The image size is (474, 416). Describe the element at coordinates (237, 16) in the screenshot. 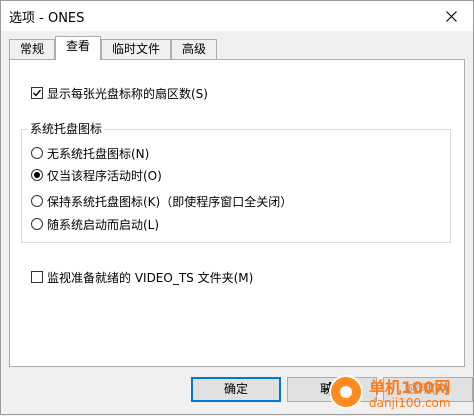

I see `title-bar: 选项 - ONES` at that location.